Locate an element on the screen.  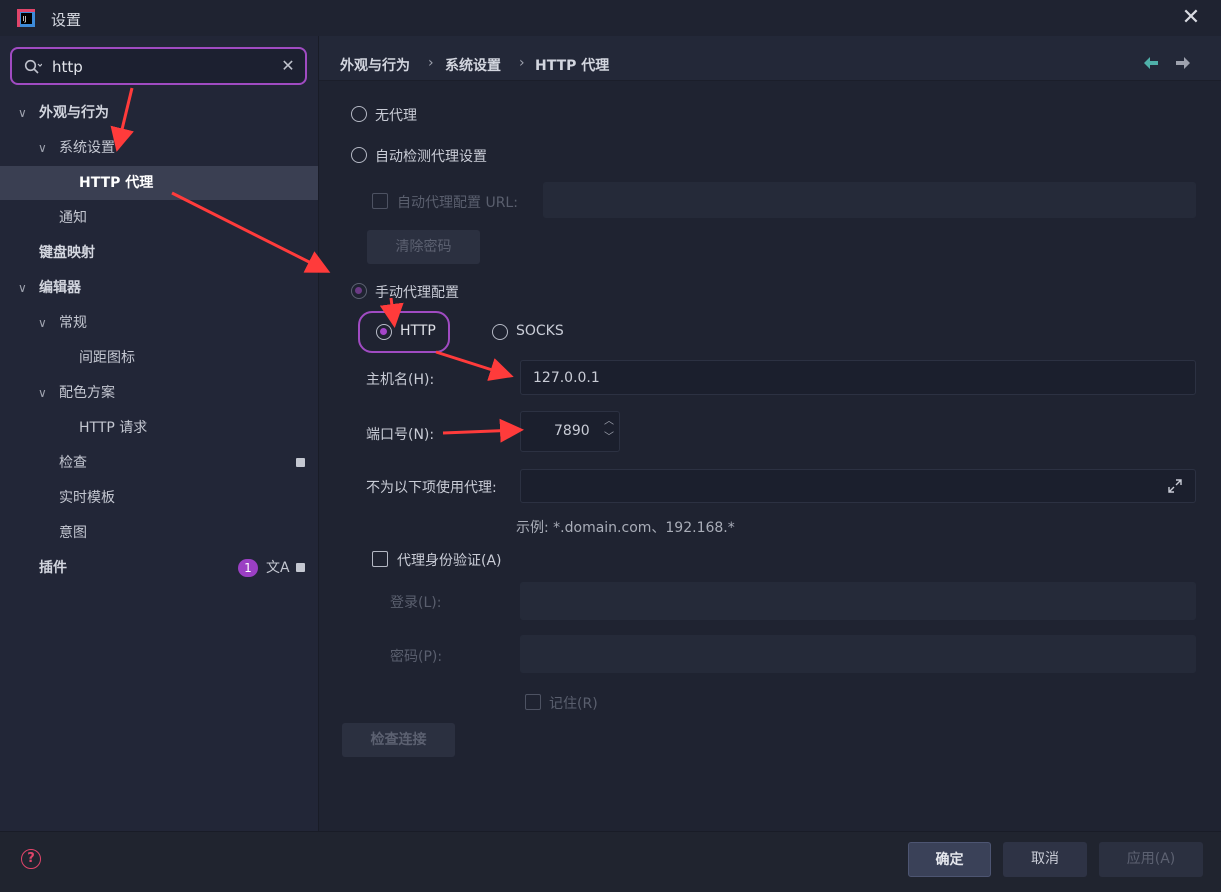
sidebar-item-label: 编辑器 is located at coordinates (60, 288).